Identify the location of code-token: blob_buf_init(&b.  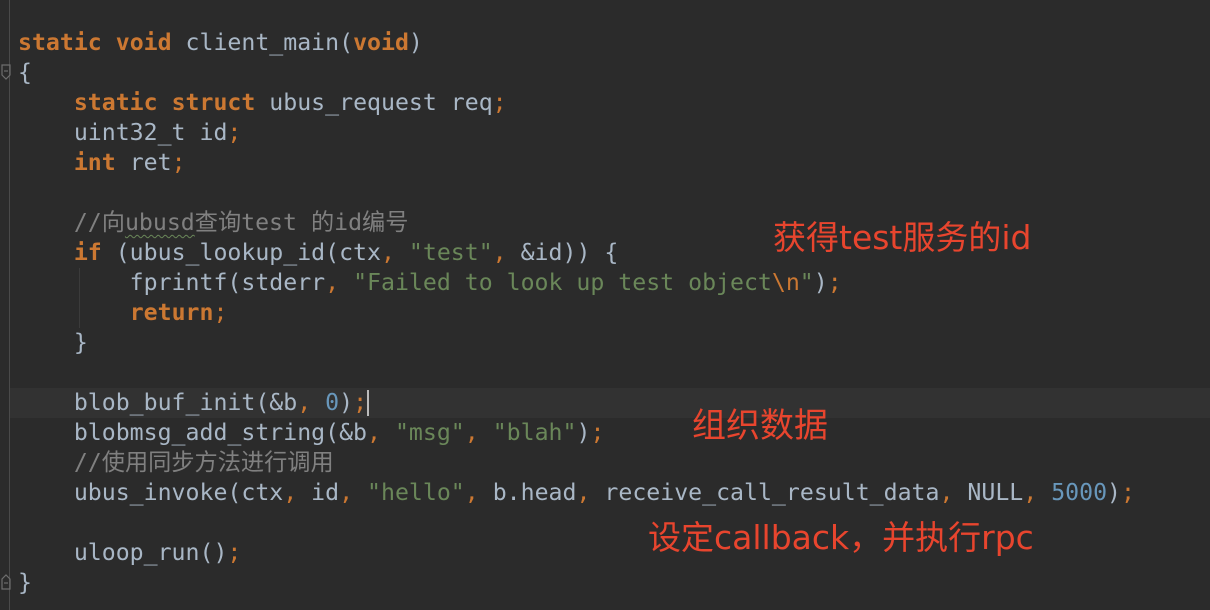
(157, 402).